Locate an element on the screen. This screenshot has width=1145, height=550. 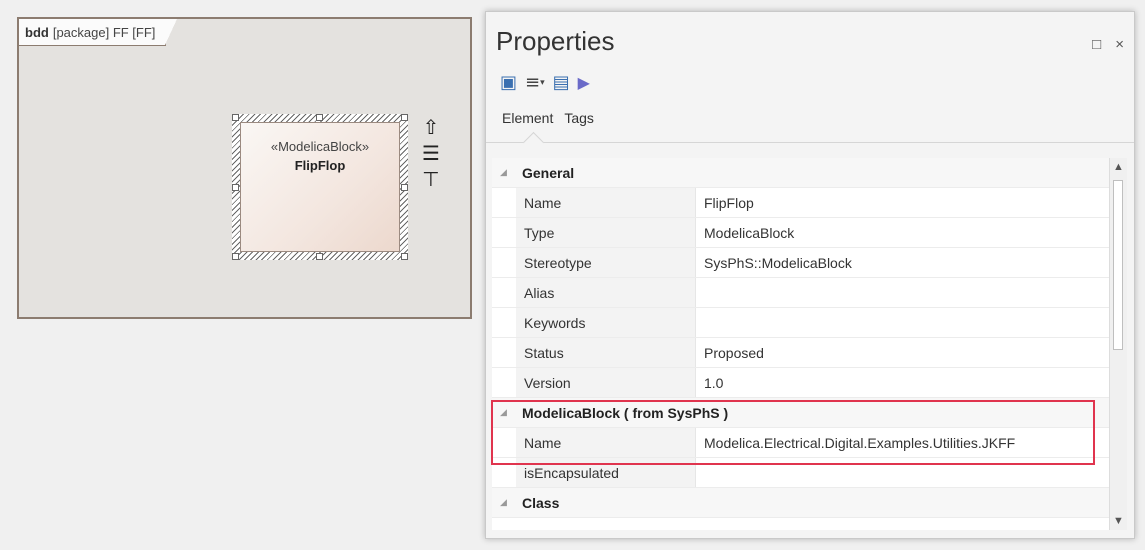
save-icon: ▣ is located at coordinates (508, 83).